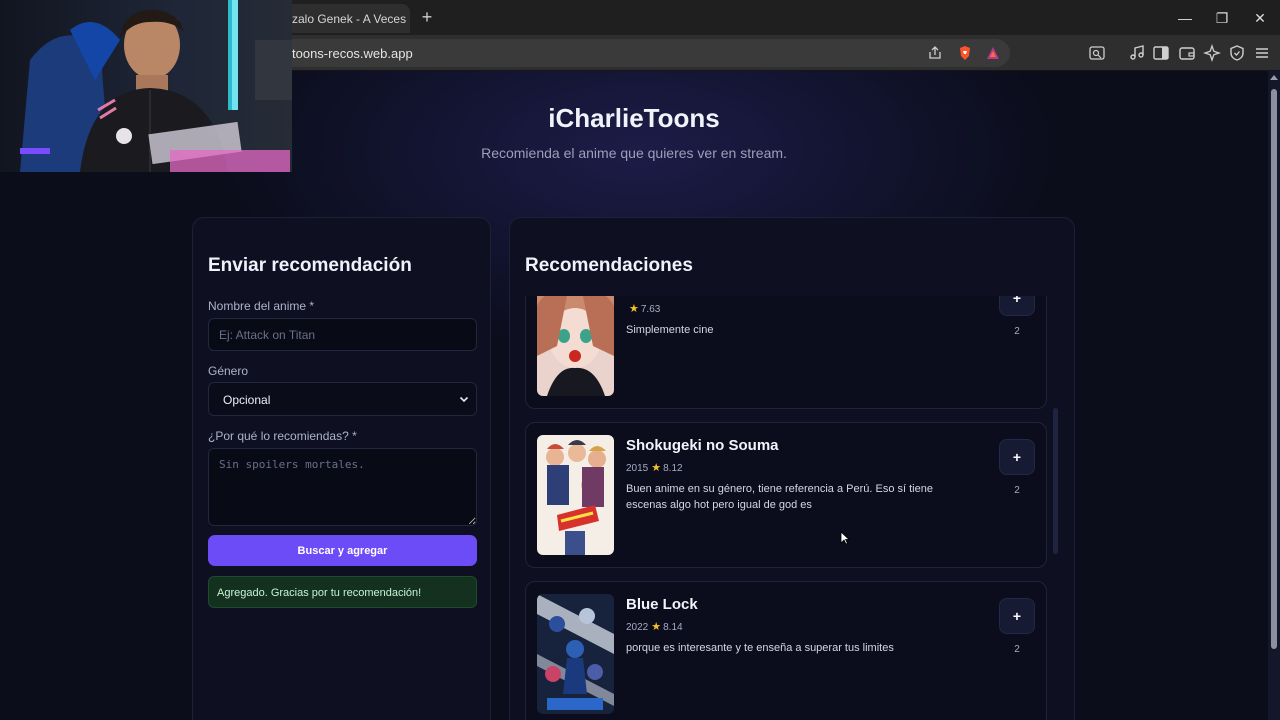 Image resolution: width=1280 pixels, height=720 pixels. I want to click on reader-mode-icon, so click(1097, 53).